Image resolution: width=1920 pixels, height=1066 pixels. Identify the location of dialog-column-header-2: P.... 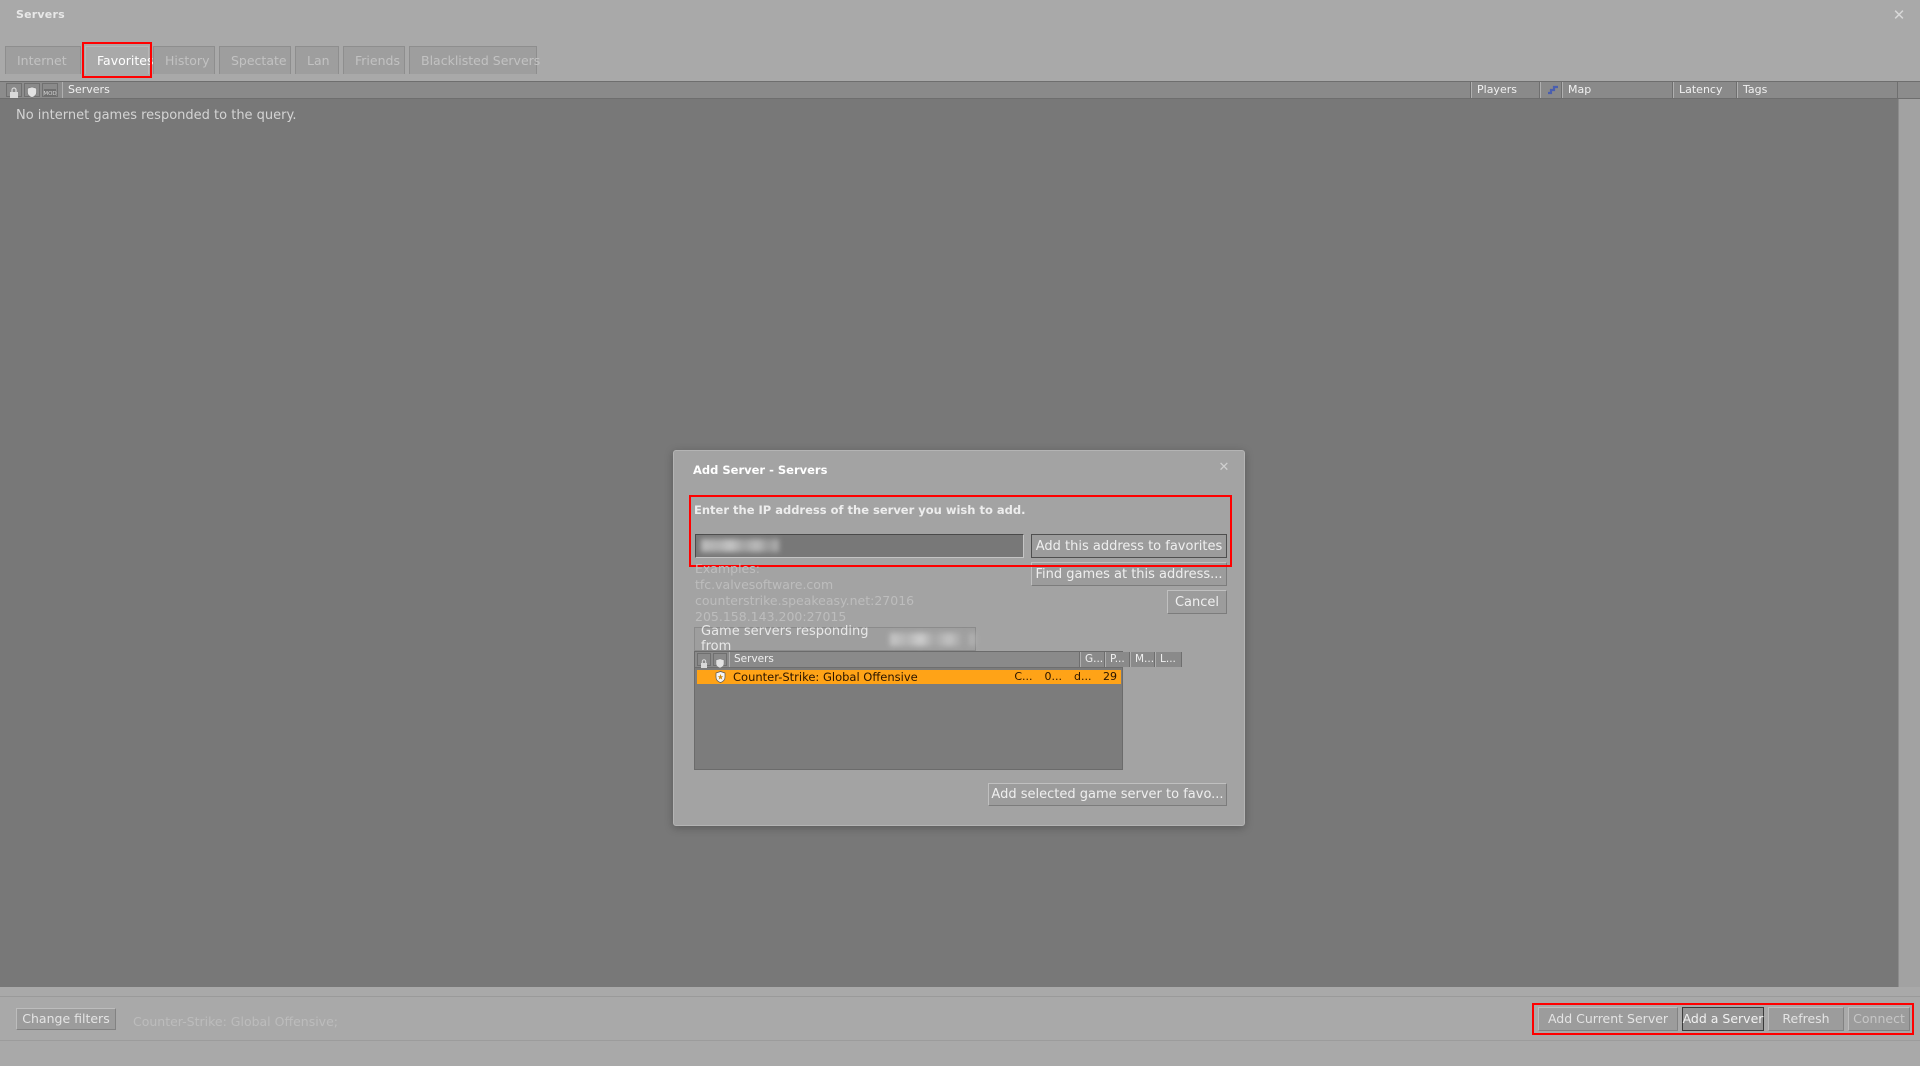
(1117, 659).